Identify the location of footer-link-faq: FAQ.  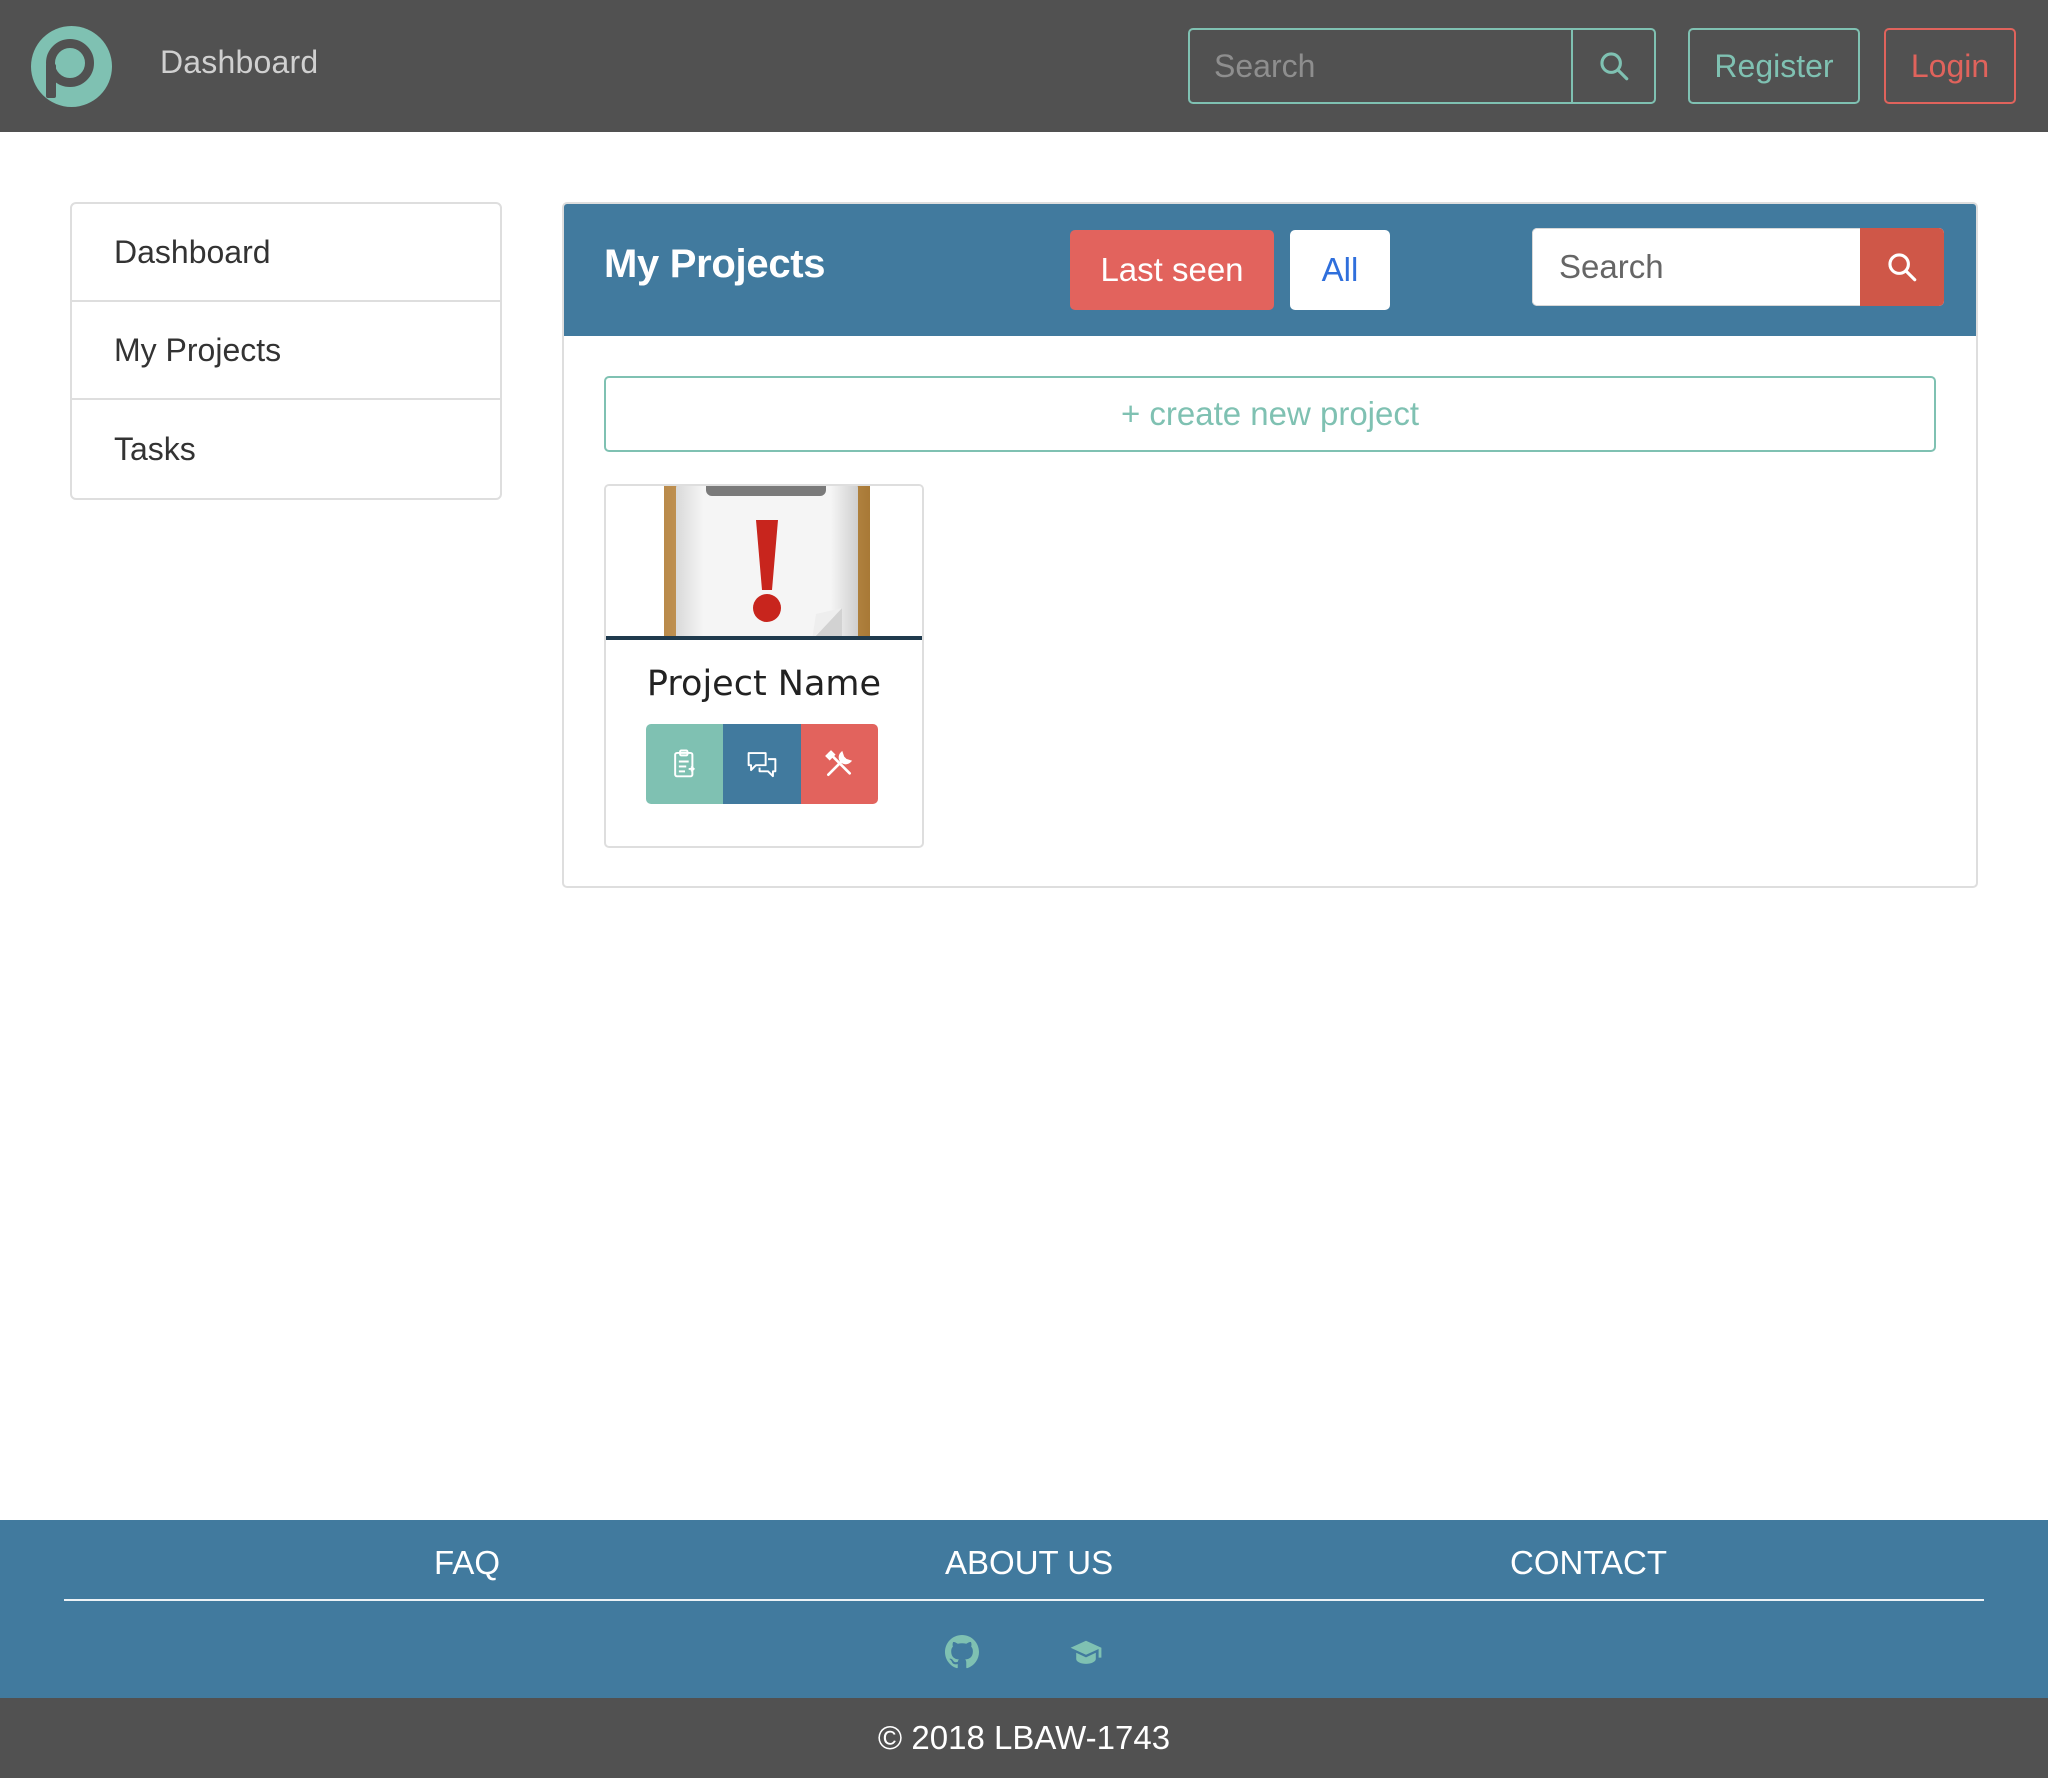
(467, 1563).